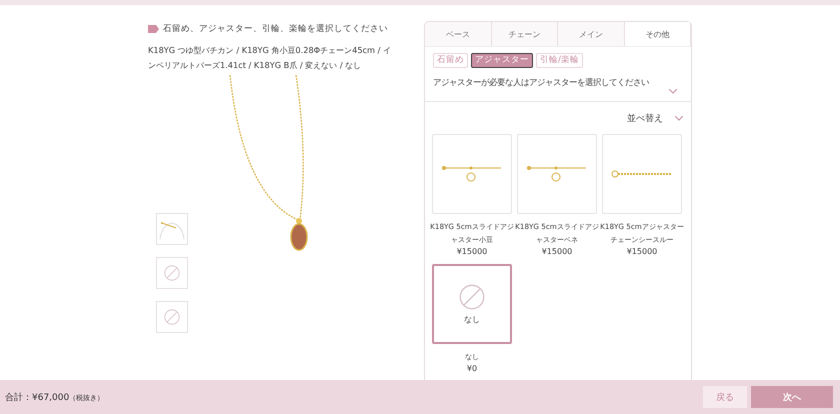  Describe the element at coordinates (645, 118) in the screenshot. I see `sort-label: 並べ替え` at that location.